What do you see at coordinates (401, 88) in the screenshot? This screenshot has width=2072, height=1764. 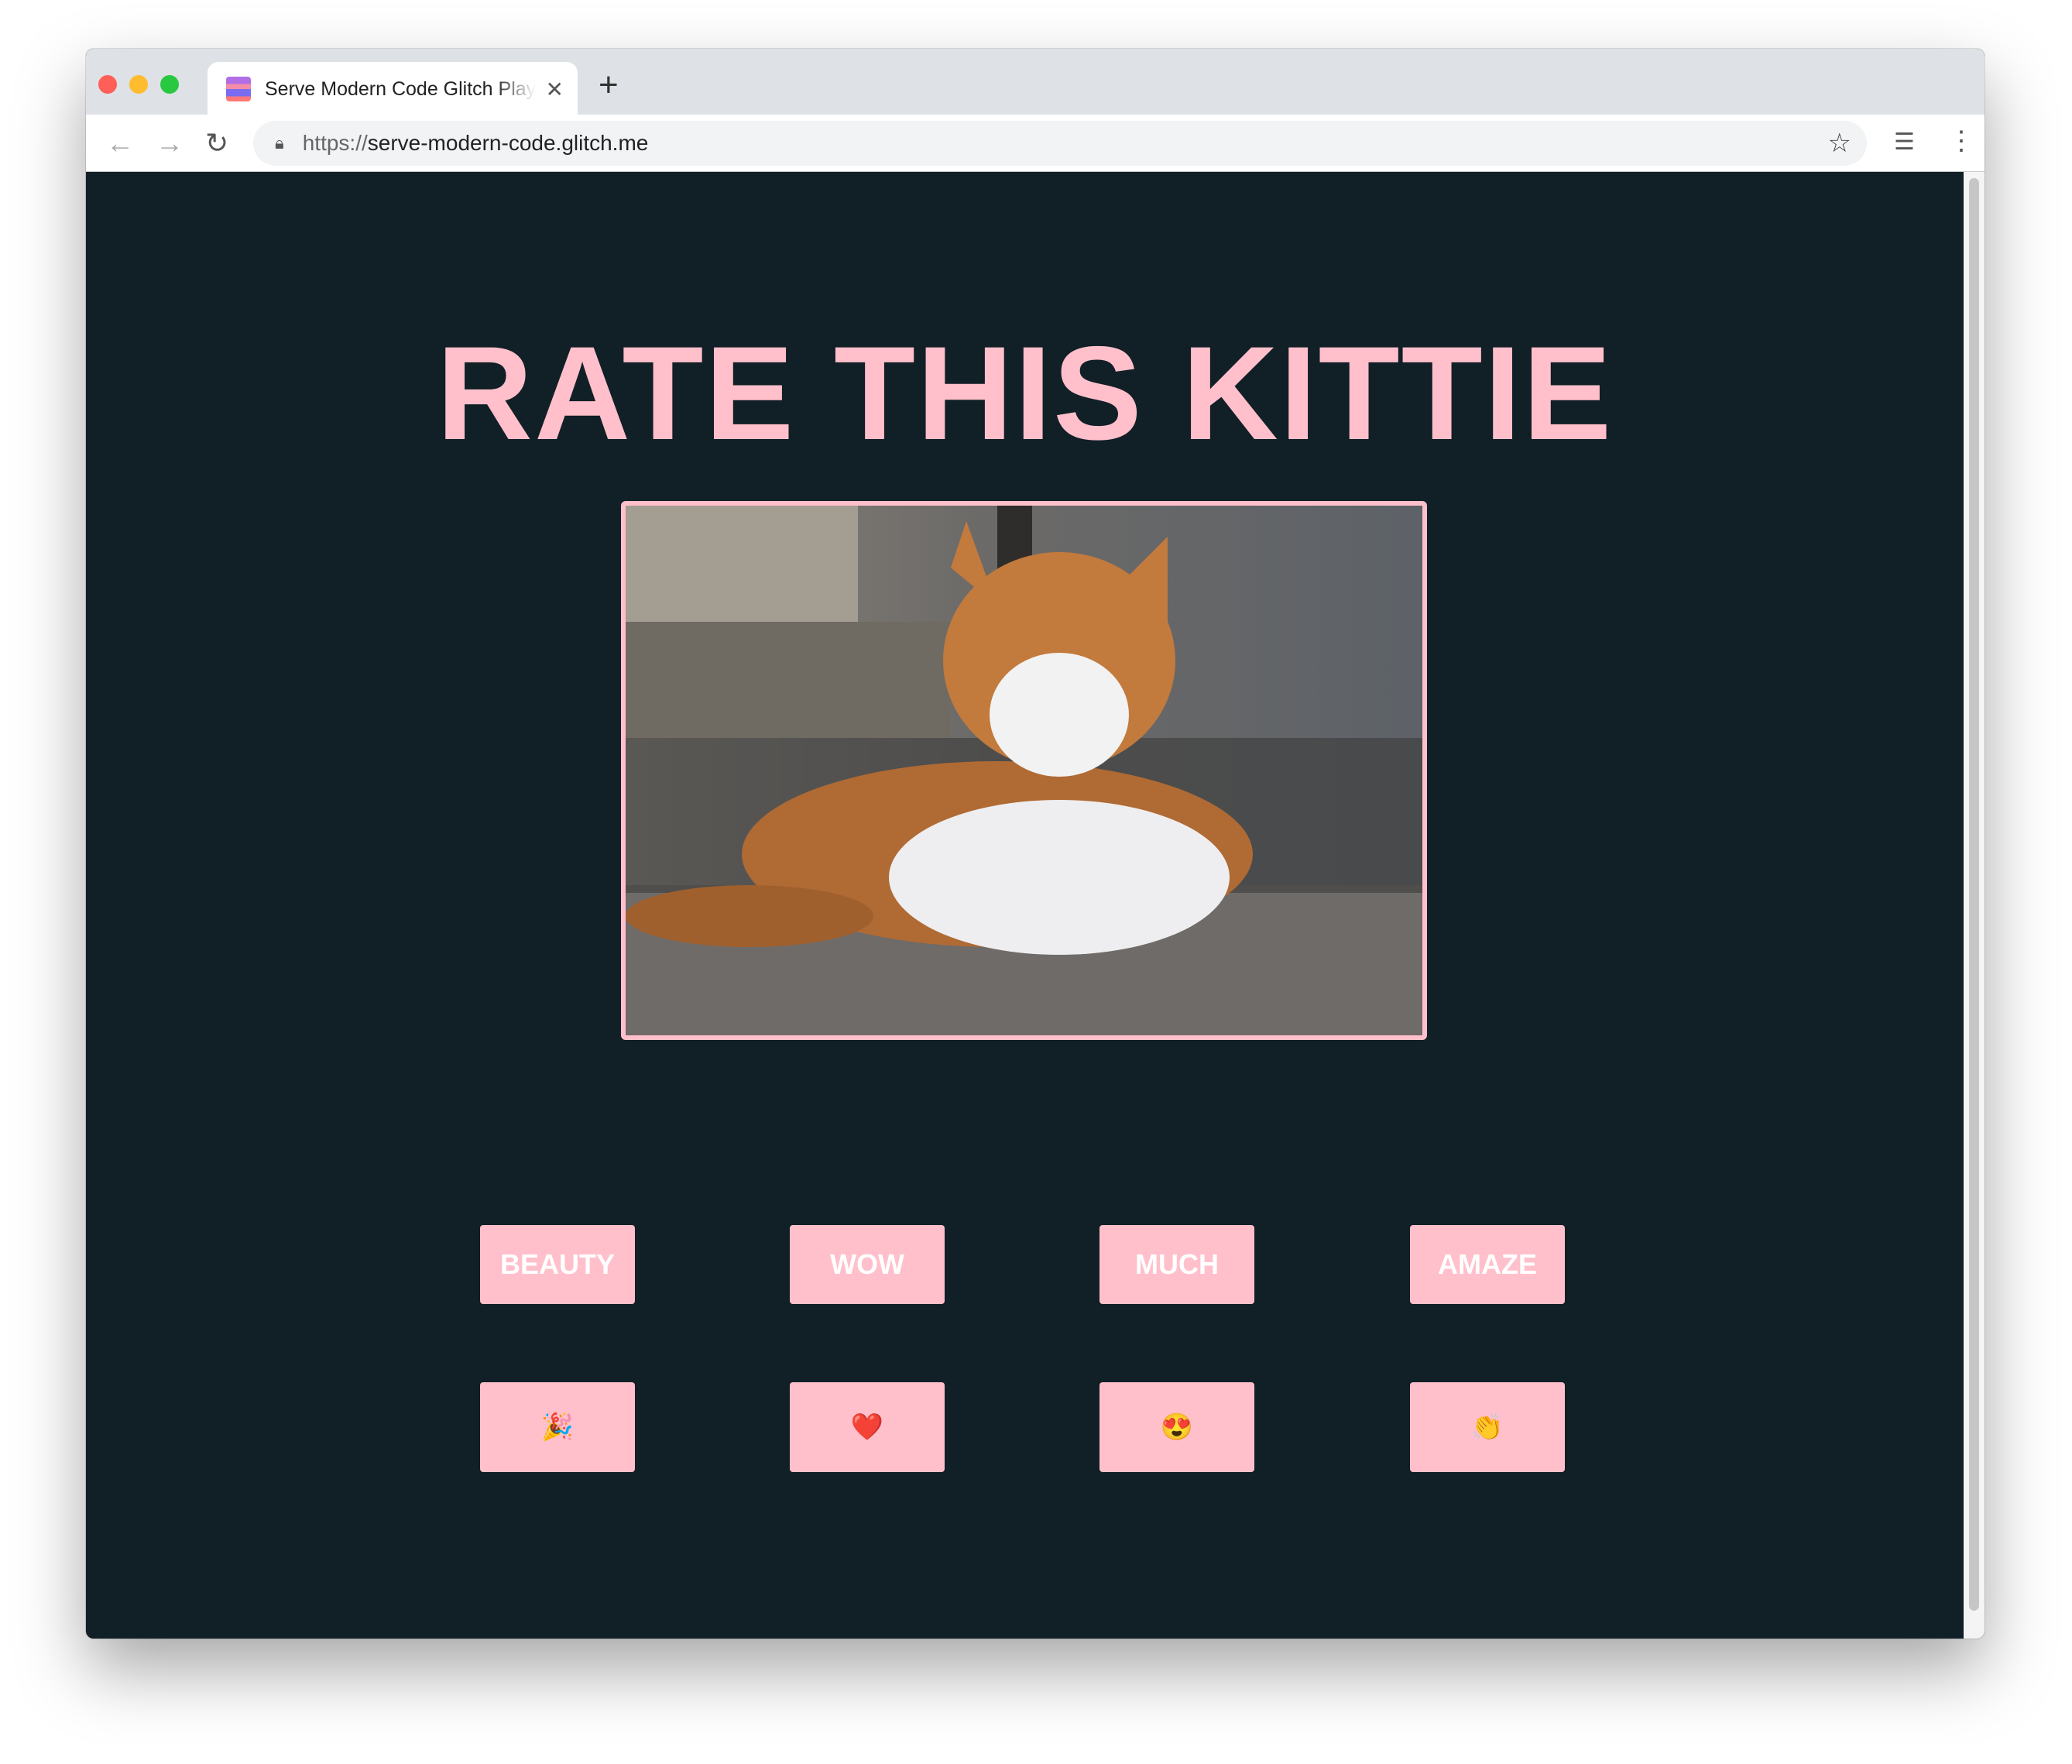 I see `tab-title: Serve Modern Code Glitch Playground` at bounding box center [401, 88].